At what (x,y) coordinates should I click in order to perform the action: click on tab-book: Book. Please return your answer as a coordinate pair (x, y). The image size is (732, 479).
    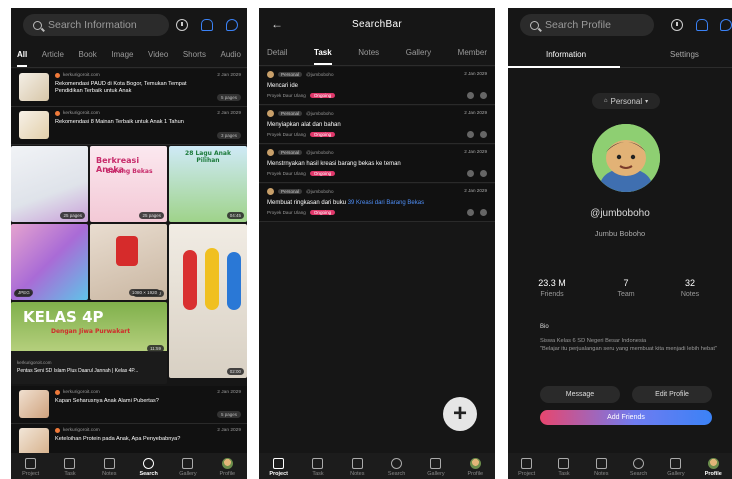
    Looking at the image, I should click on (88, 58).